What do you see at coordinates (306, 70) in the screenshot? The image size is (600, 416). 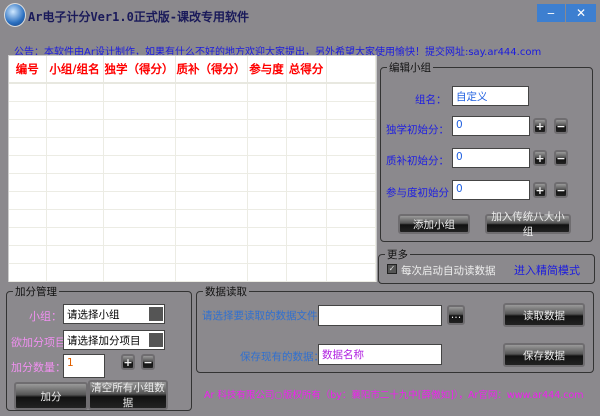 I see `col-total: 总得分` at bounding box center [306, 70].